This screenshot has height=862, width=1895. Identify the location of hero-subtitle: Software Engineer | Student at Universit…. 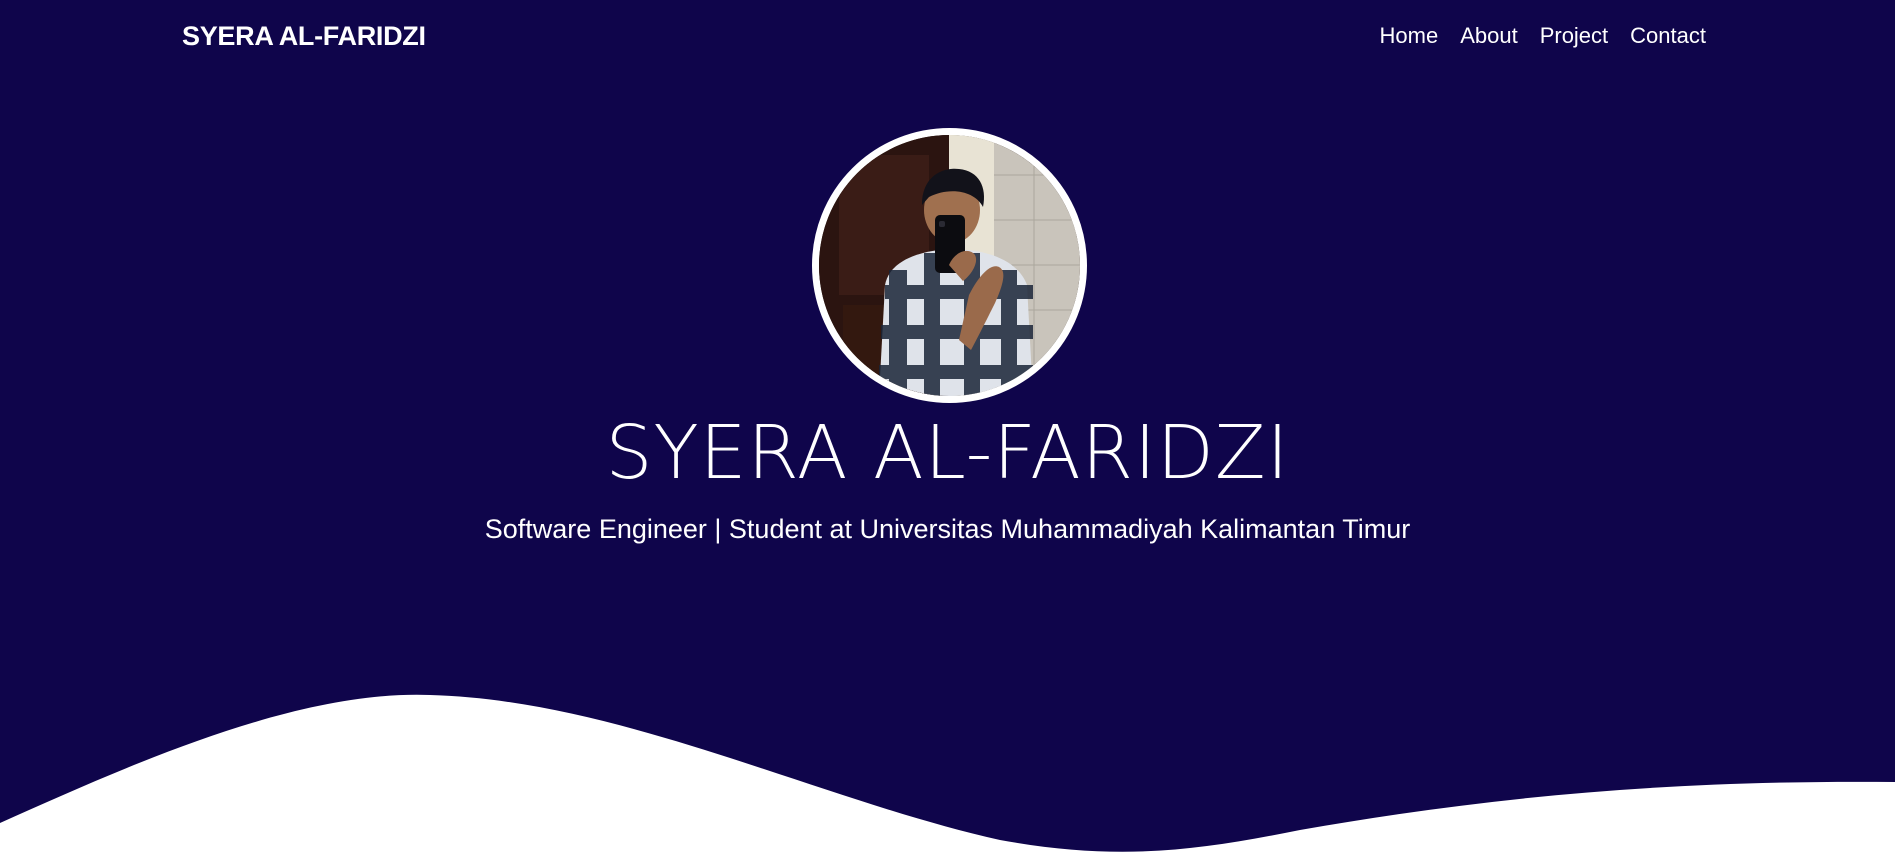
(947, 529).